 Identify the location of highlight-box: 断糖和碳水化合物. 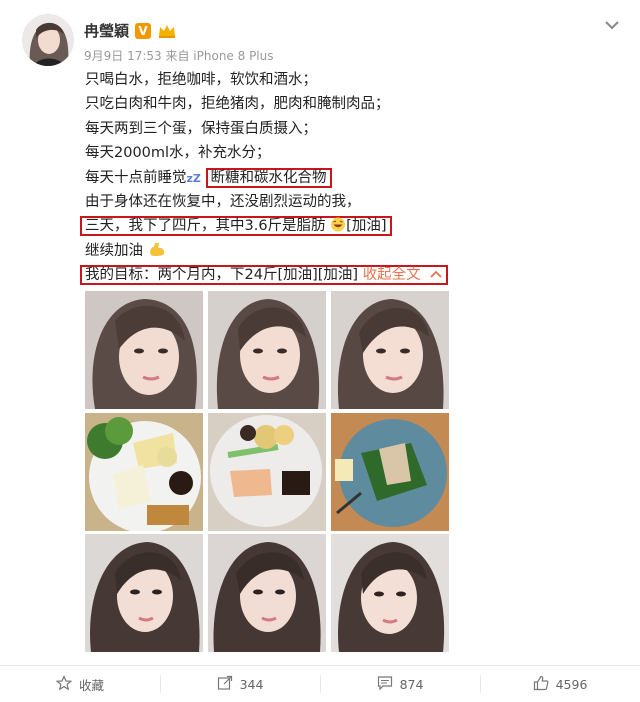
(268, 177).